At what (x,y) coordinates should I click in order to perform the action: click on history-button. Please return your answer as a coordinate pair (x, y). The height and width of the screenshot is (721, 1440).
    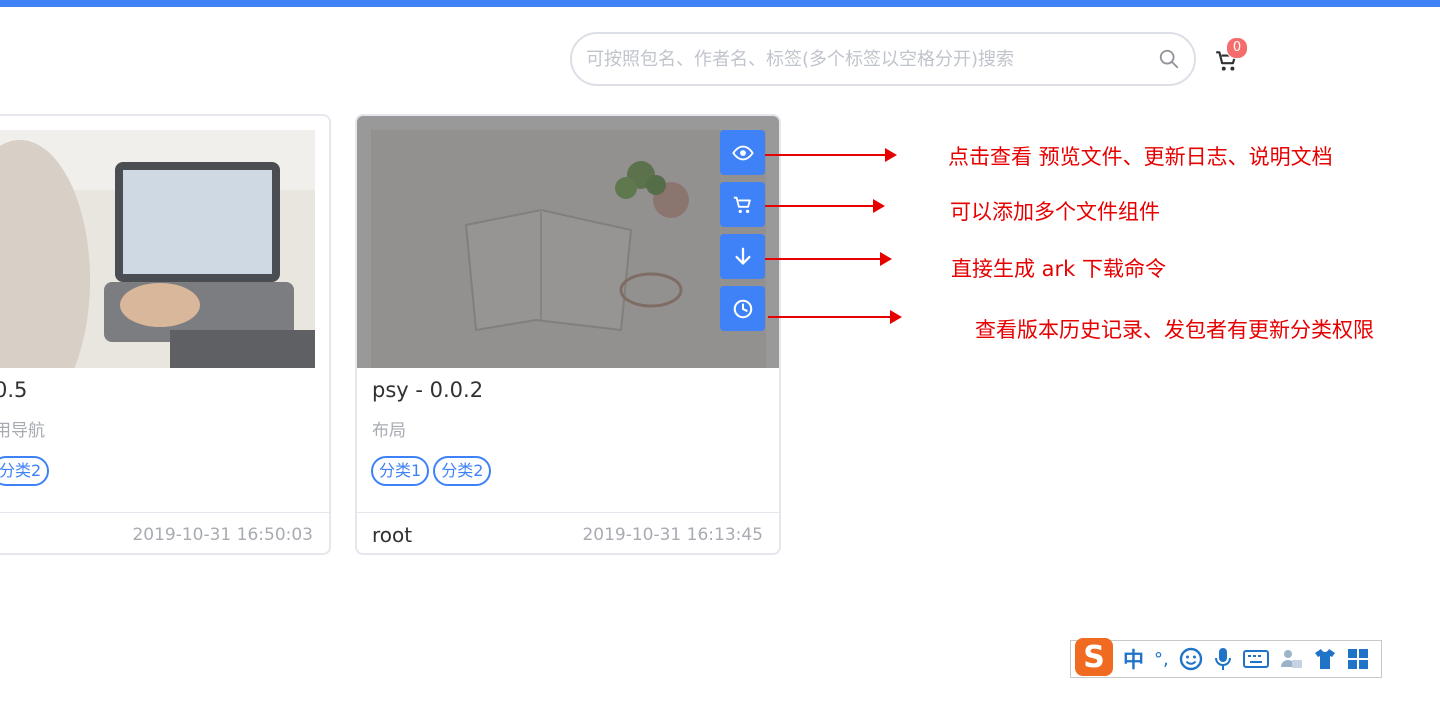
    Looking at the image, I should click on (742, 308).